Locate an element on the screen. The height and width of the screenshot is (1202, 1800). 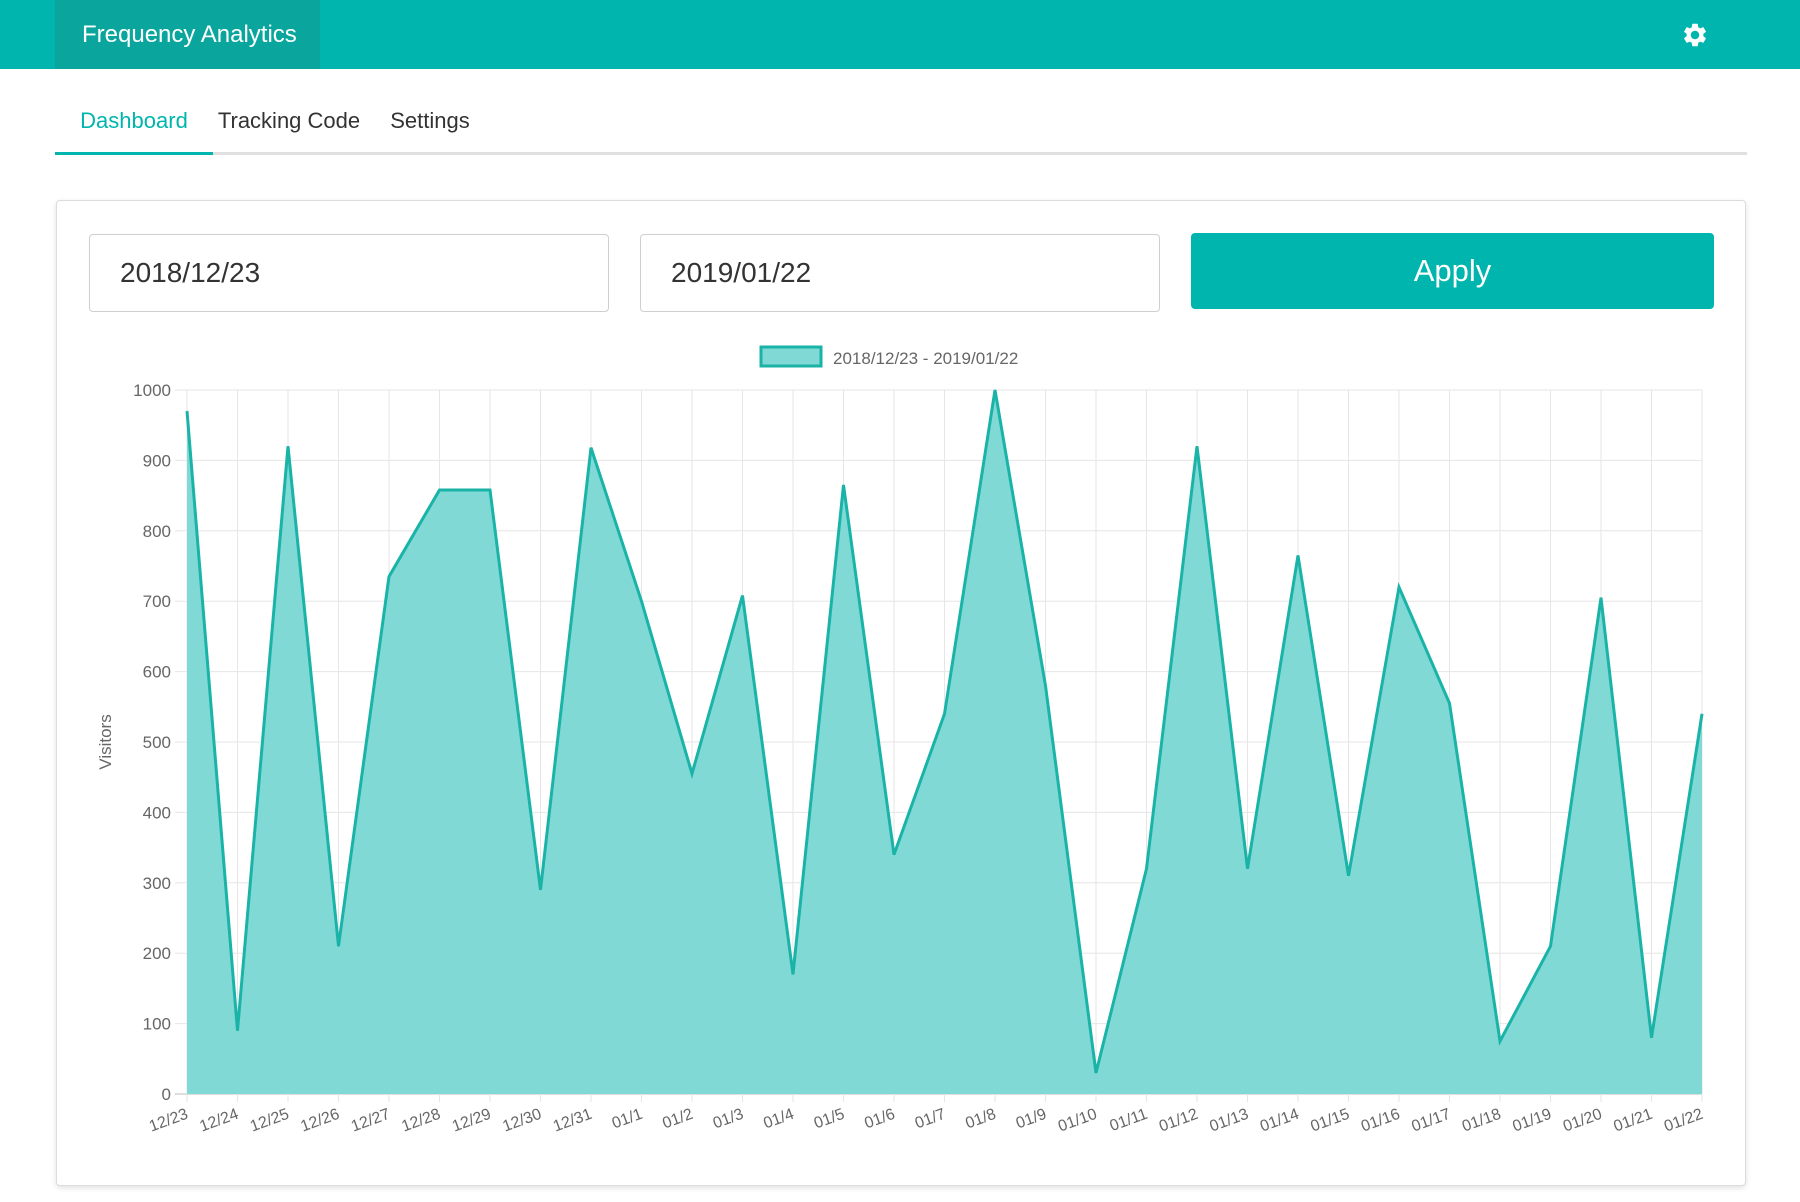
y-tick-label: 700 is located at coordinates (157, 601).